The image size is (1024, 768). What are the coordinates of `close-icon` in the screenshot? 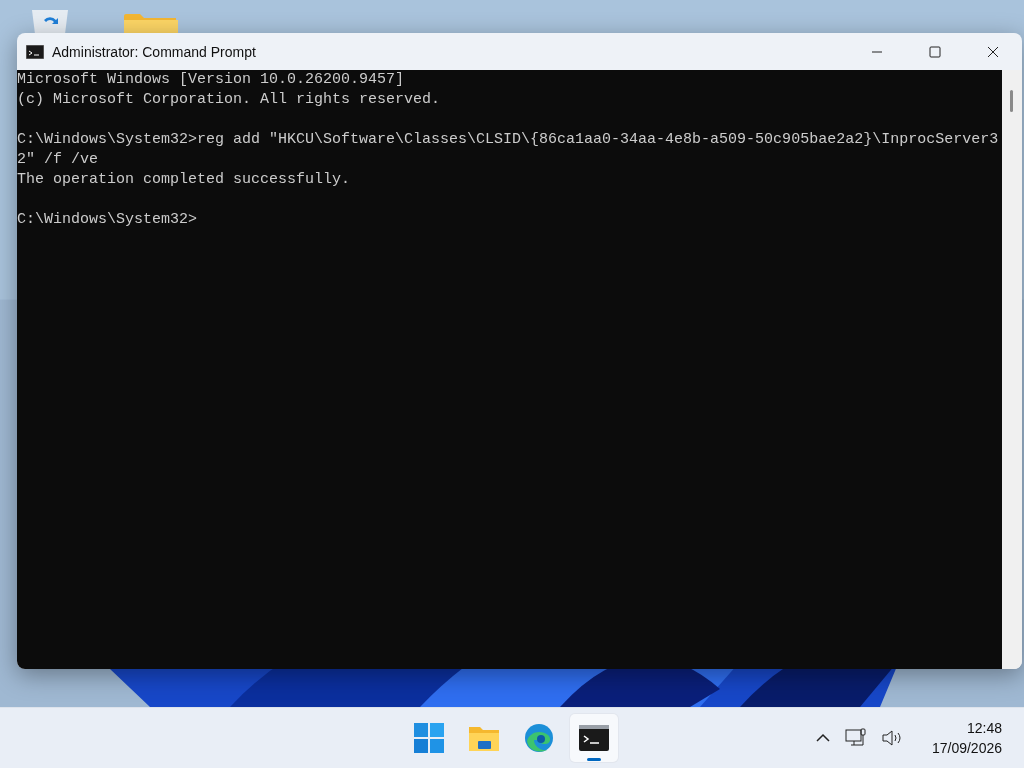 It's located at (993, 51).